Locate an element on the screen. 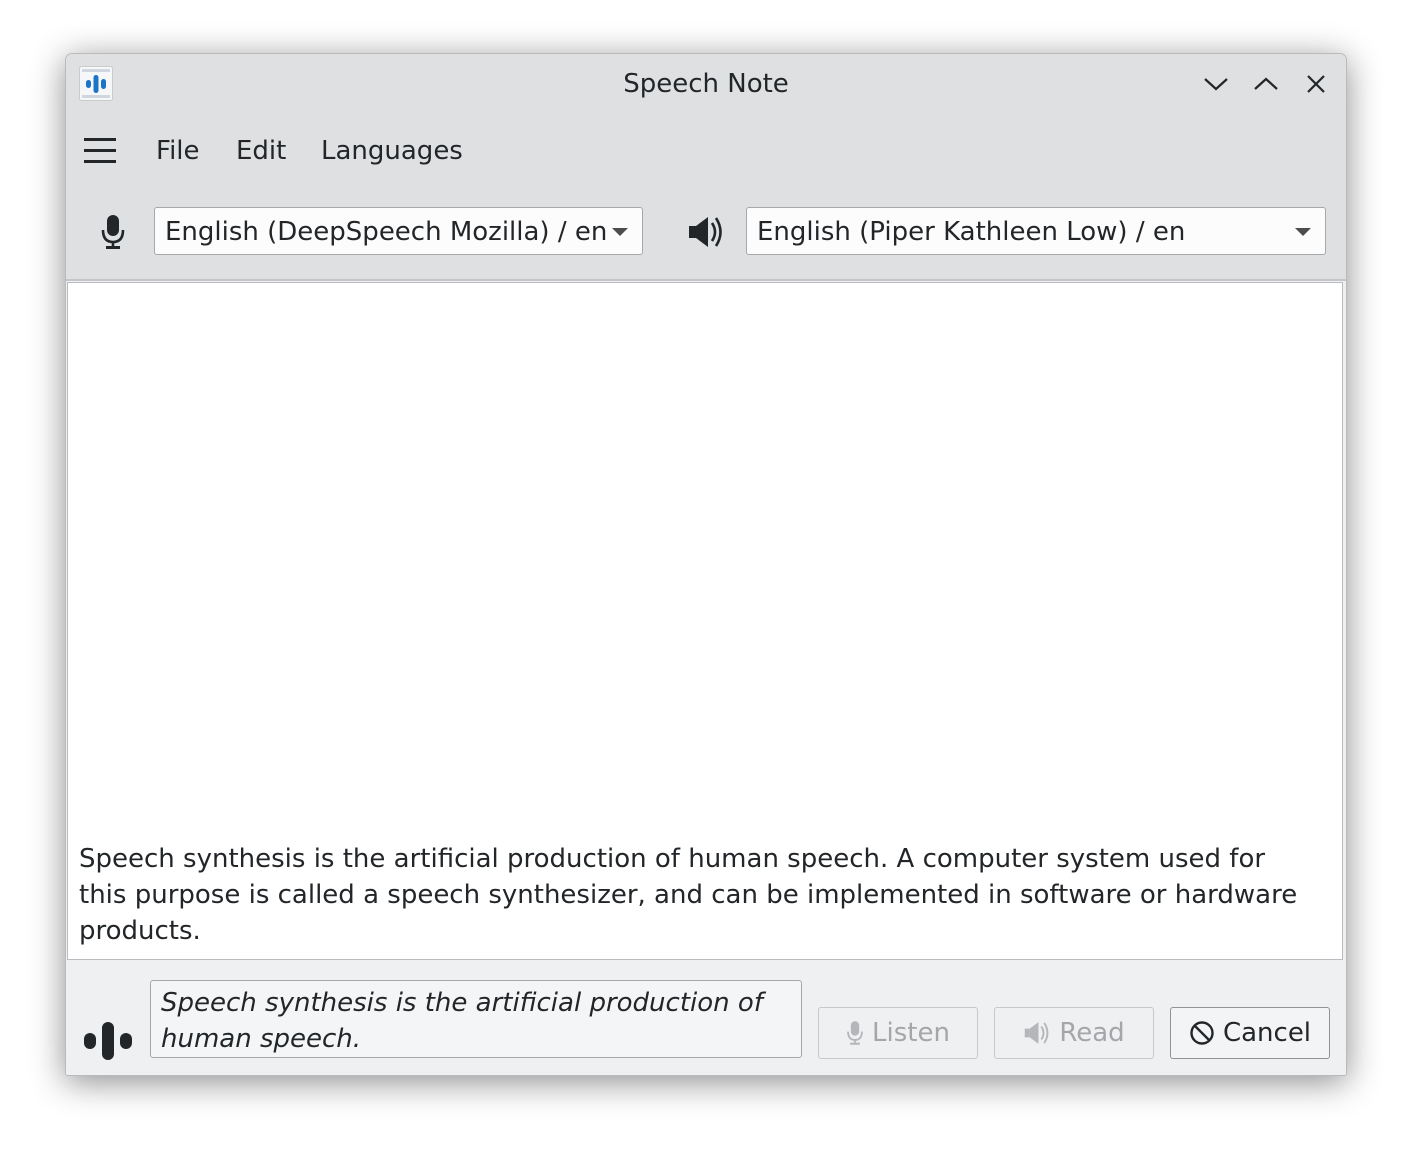  maximize-button is located at coordinates (1266, 84).